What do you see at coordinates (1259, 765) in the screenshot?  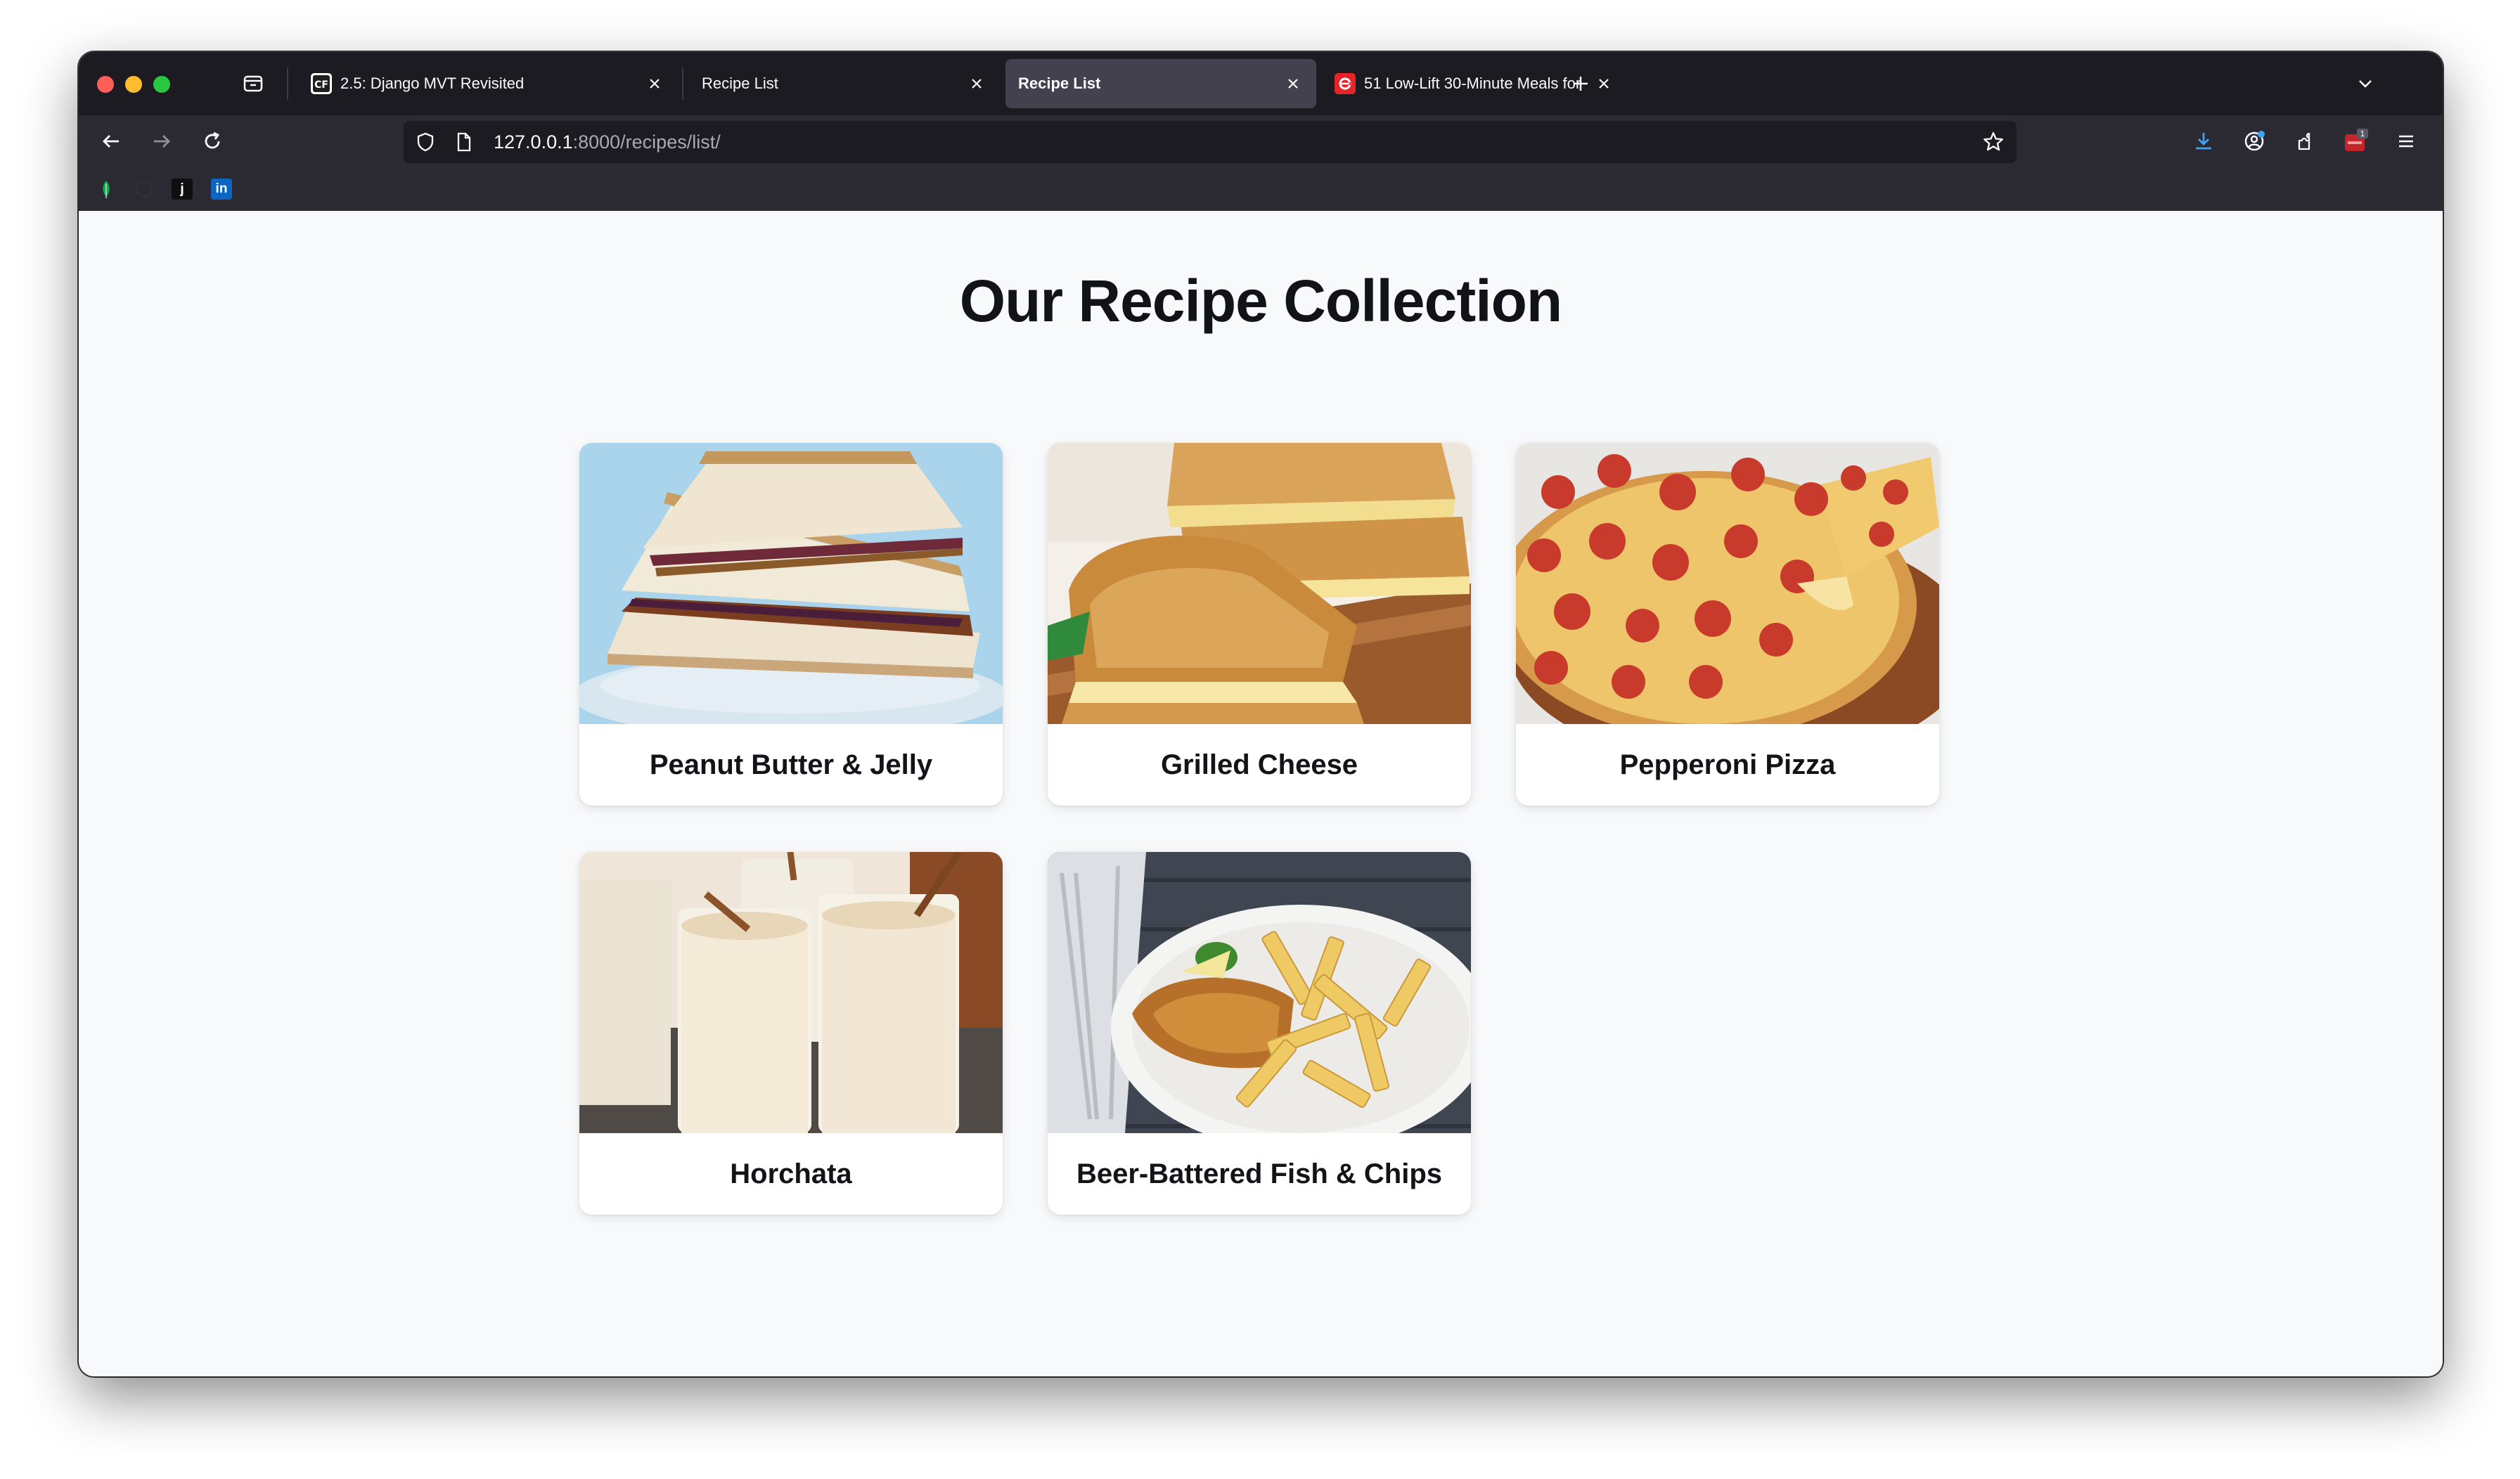 I see `recipe-name: Grilled Cheese` at bounding box center [1259, 765].